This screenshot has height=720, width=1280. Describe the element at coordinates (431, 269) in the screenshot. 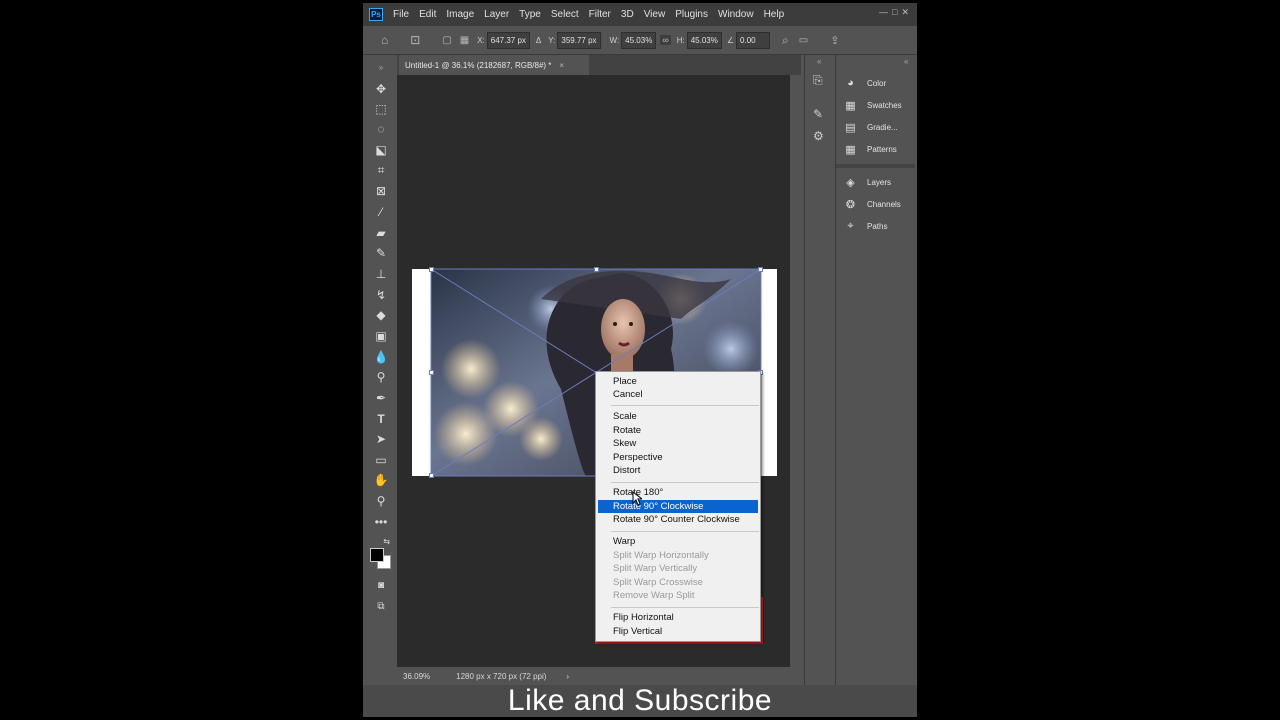

I see `transform-handle-top-left` at that location.